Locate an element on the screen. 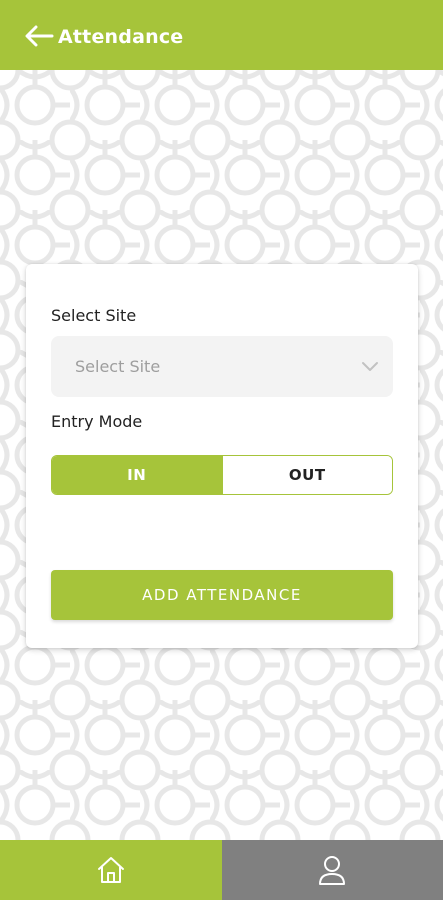  page-title: Attendance is located at coordinates (121, 37).